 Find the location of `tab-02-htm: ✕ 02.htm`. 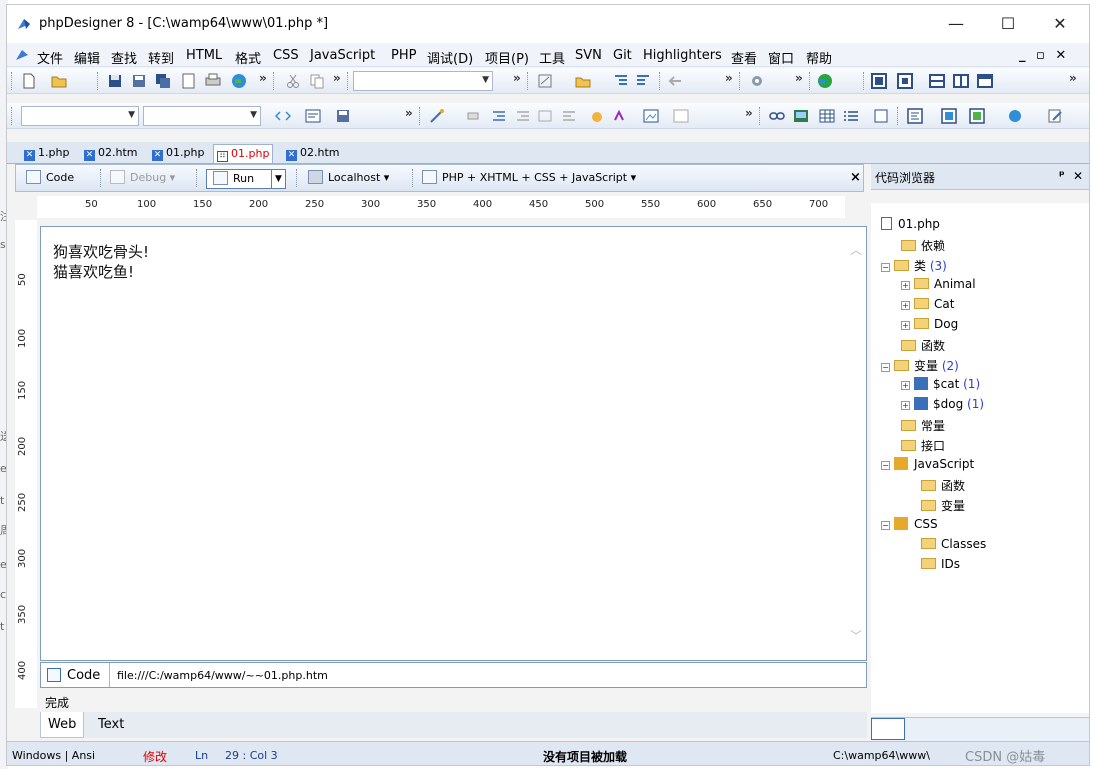

tab-02-htm: ✕ 02.htm is located at coordinates (111, 153).